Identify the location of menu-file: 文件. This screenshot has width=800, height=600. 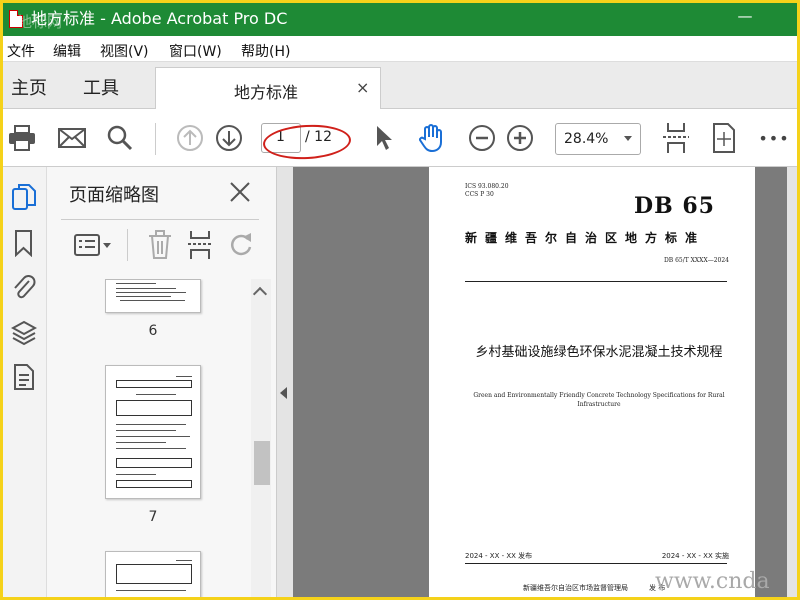
(21, 51).